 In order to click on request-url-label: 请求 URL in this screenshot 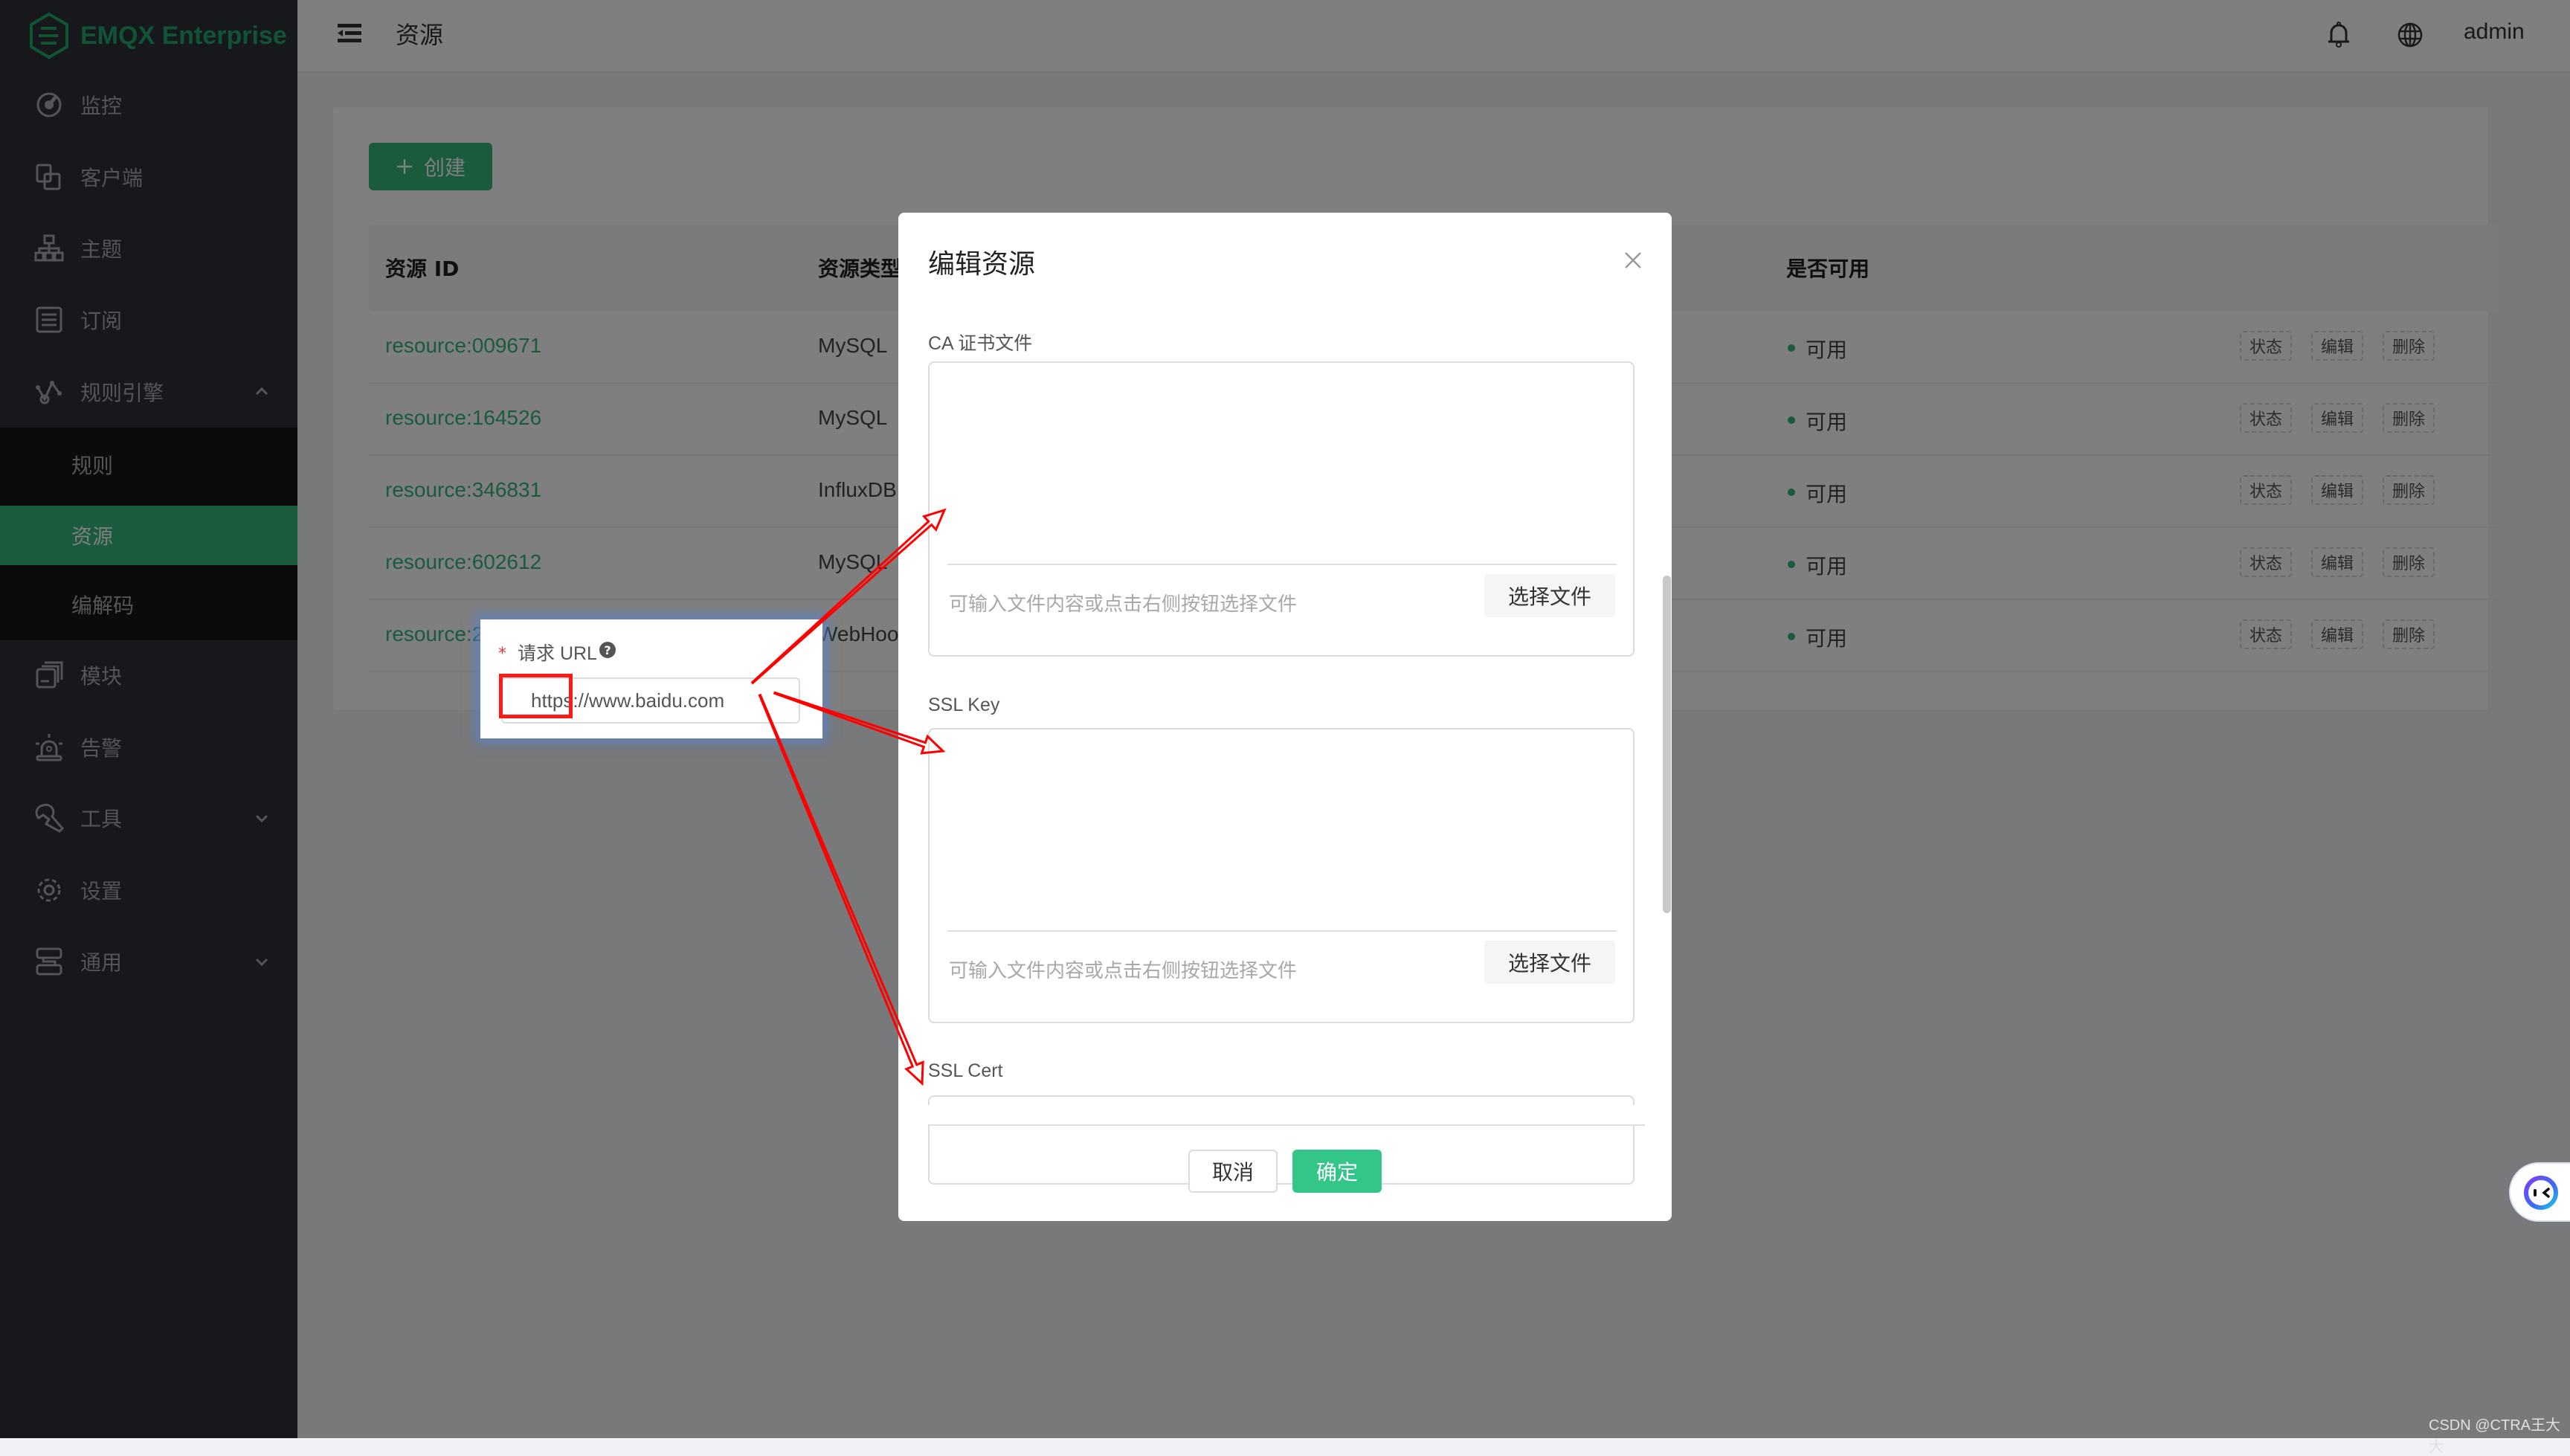, I will do `click(558, 654)`.